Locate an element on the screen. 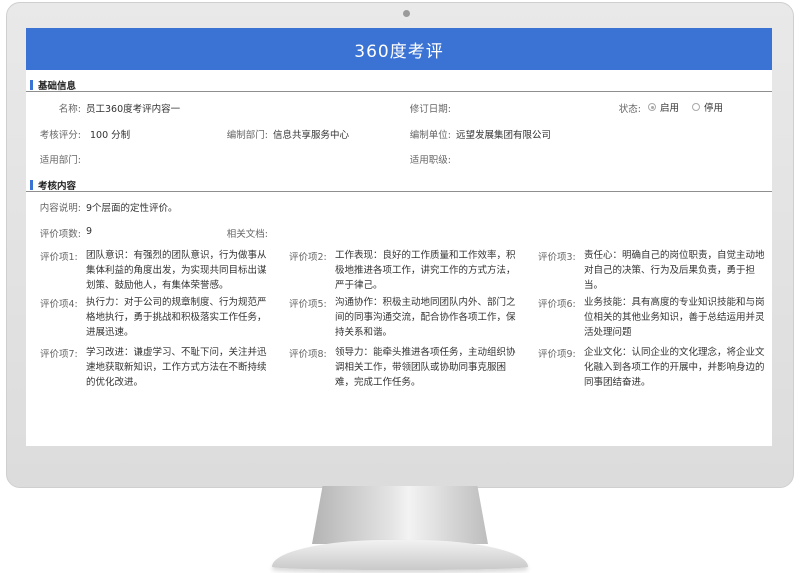  monitor-base is located at coordinates (400, 555).